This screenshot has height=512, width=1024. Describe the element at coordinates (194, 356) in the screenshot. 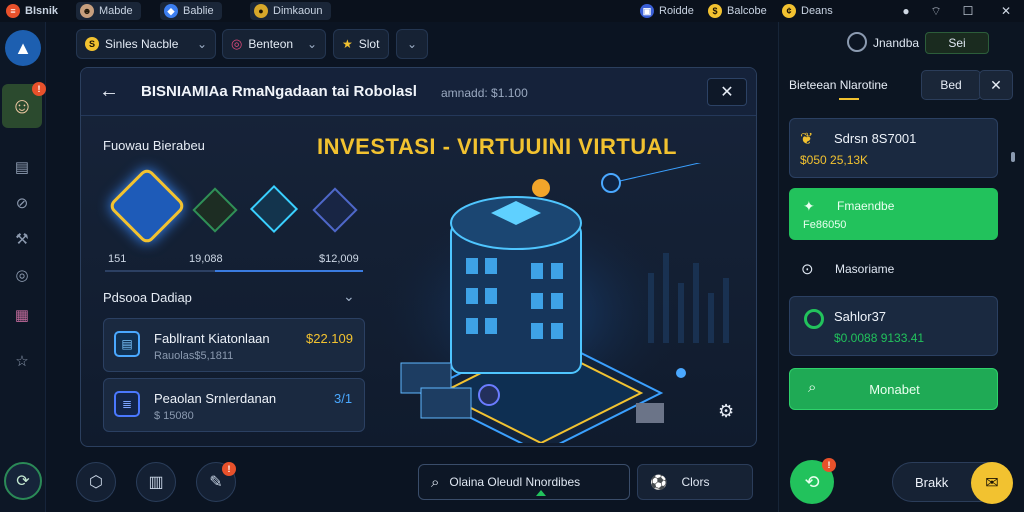

I see `list-item-subtitle: Rauolas$5,1811` at that location.